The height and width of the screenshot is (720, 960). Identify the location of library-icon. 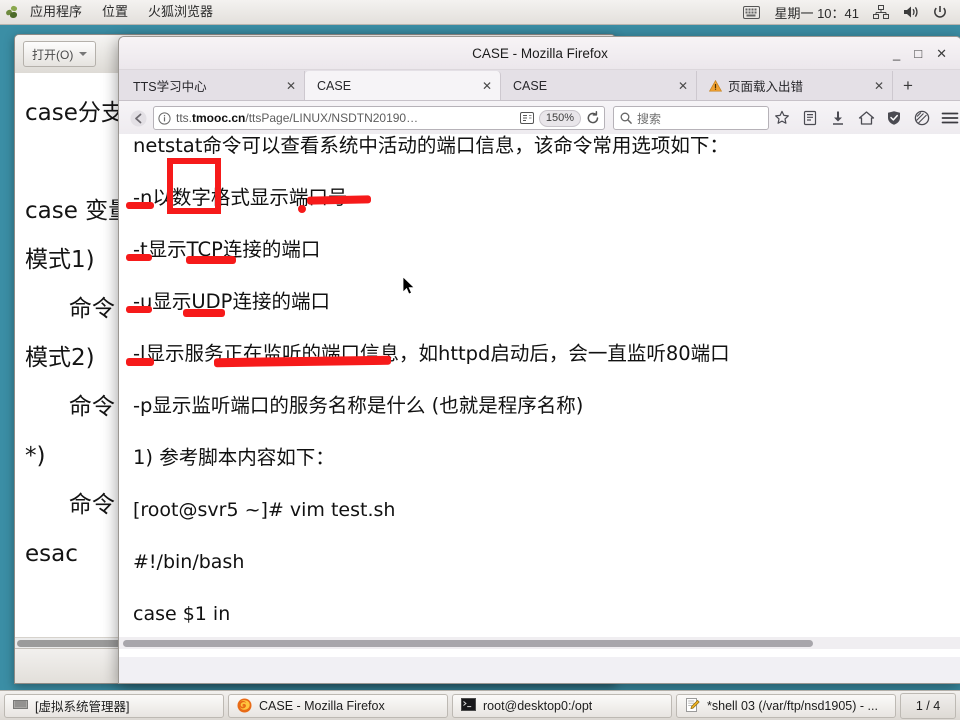
(810, 118).